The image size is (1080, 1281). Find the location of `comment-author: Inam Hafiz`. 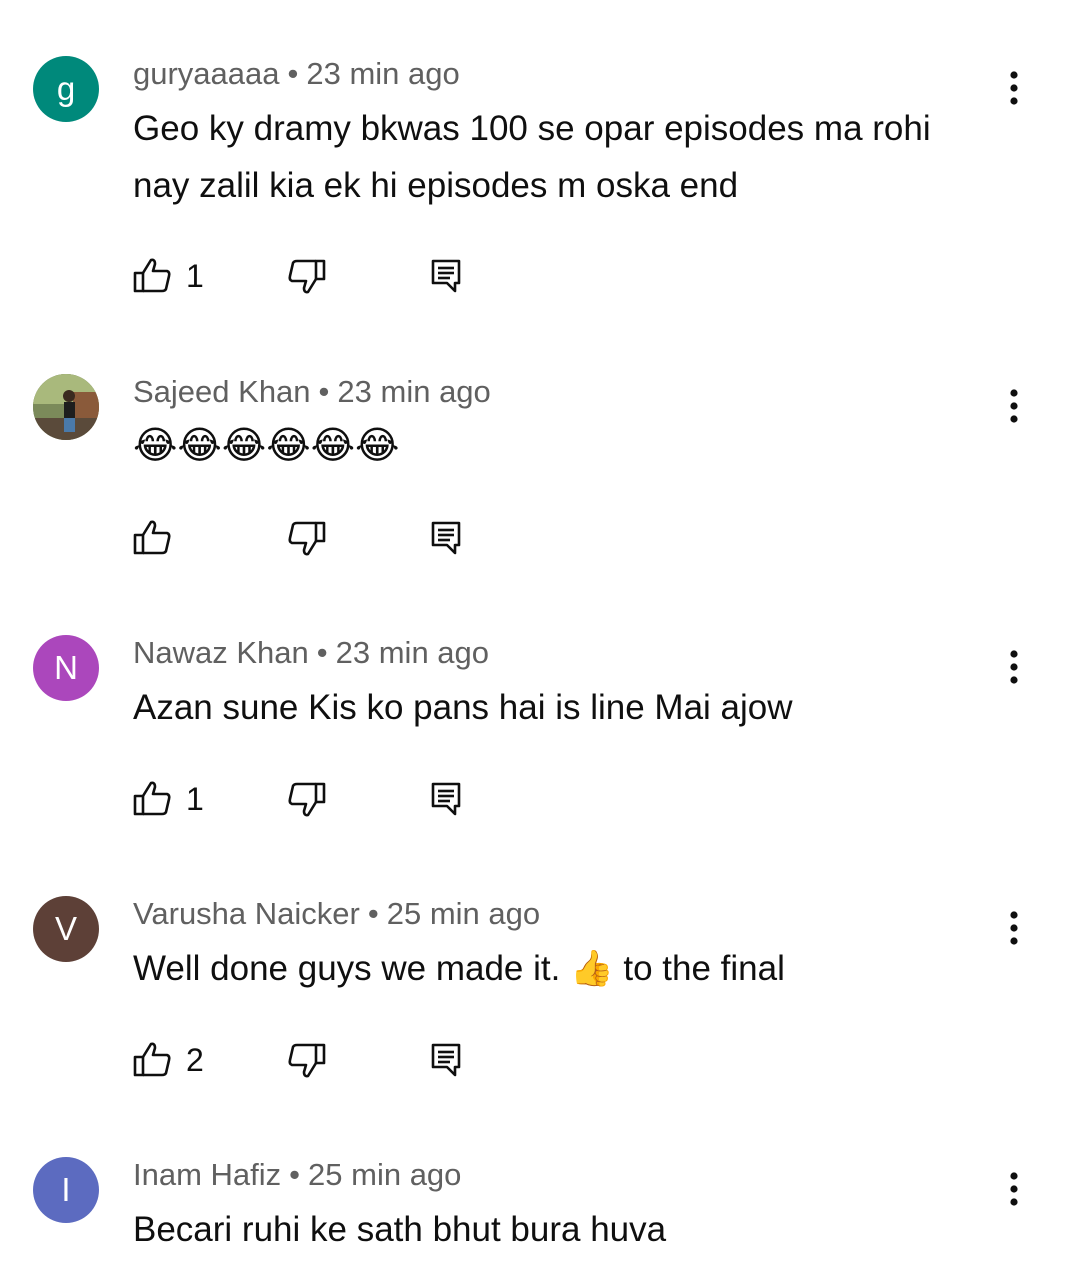

comment-author: Inam Hafiz is located at coordinates (207, 1174).